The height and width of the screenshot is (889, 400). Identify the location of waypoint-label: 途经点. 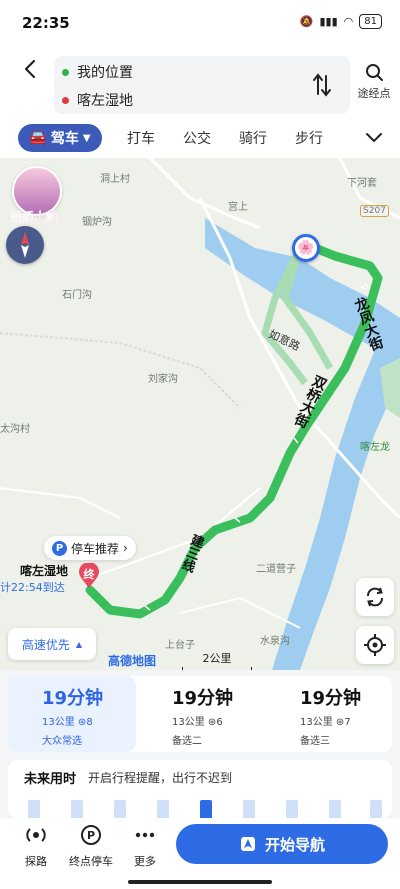
(374, 93).